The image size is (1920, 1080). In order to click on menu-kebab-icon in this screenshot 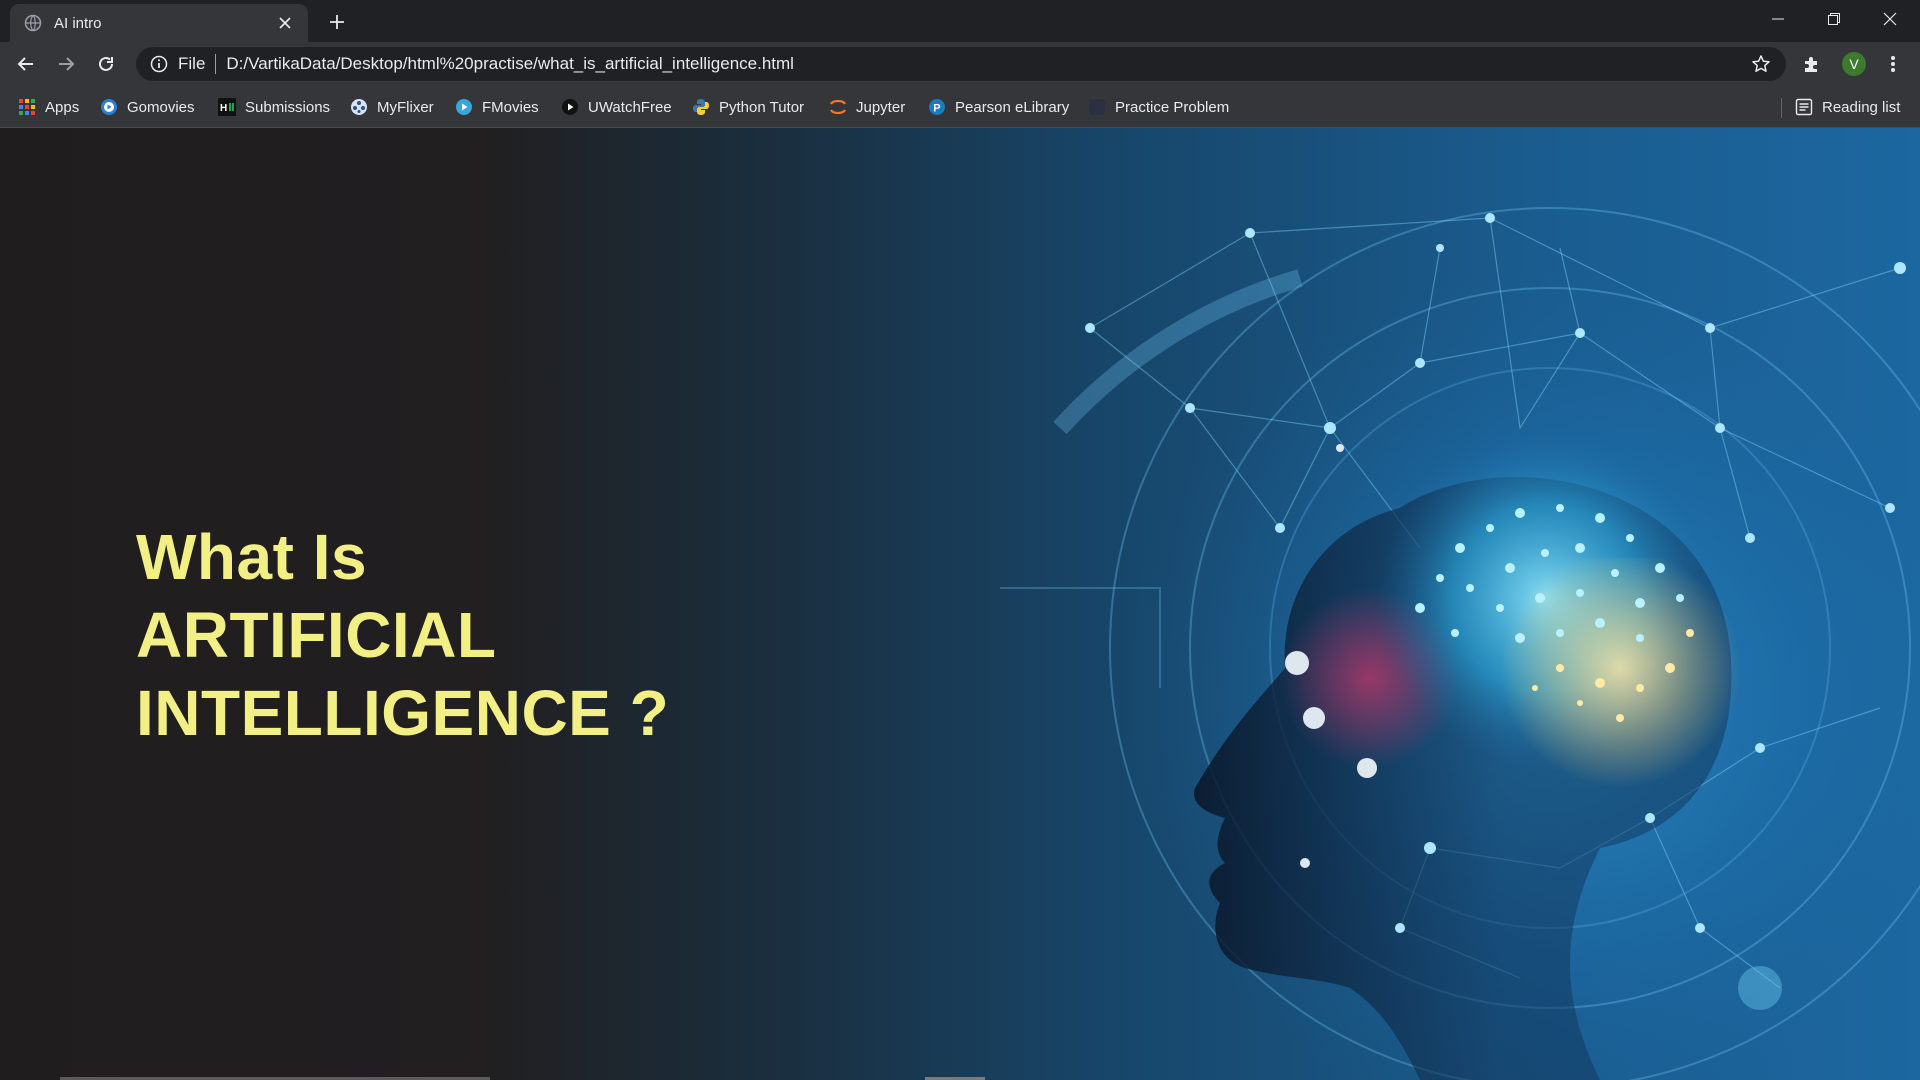, I will do `click(1893, 64)`.